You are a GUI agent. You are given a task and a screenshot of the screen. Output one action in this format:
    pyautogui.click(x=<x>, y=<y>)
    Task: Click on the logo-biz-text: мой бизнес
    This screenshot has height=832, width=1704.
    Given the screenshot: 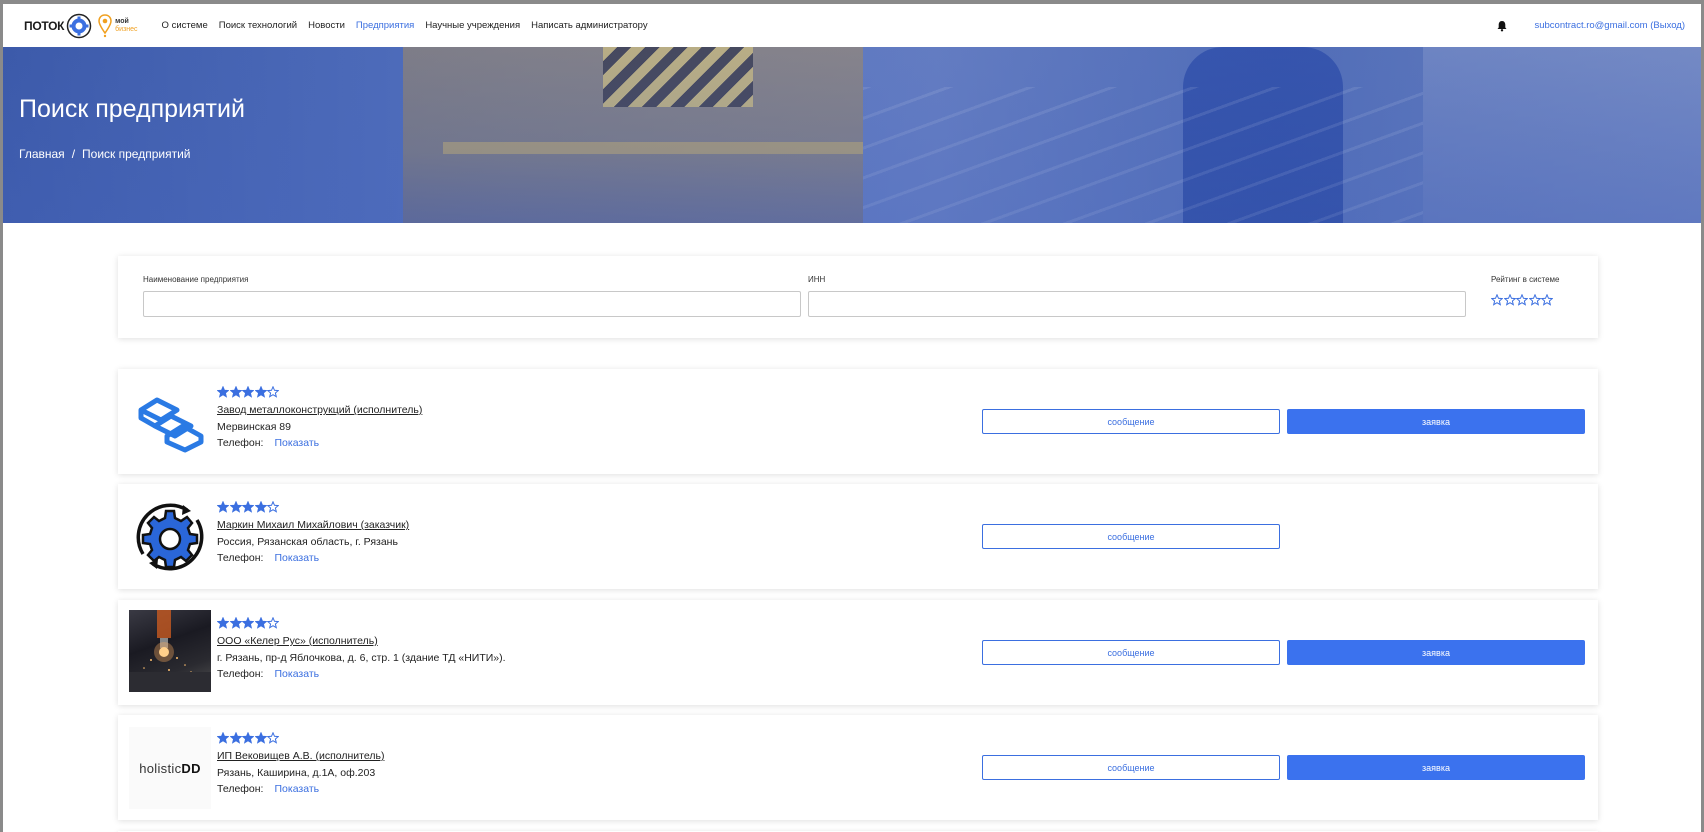 What is the action you would take?
    pyautogui.click(x=126, y=26)
    